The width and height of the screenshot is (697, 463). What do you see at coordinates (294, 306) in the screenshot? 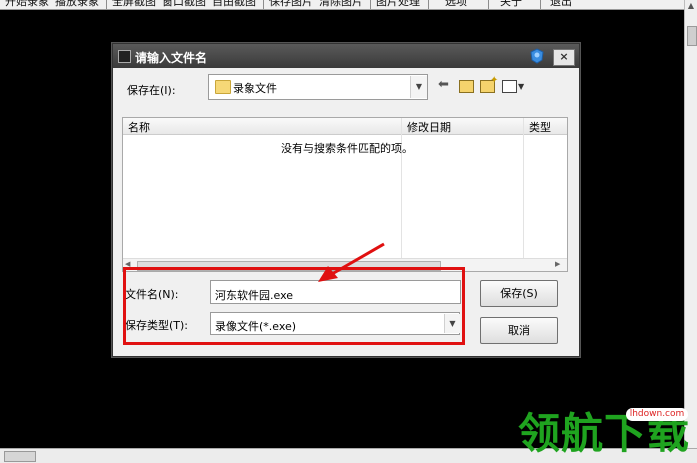
I see `annotation-highlight-box` at bounding box center [294, 306].